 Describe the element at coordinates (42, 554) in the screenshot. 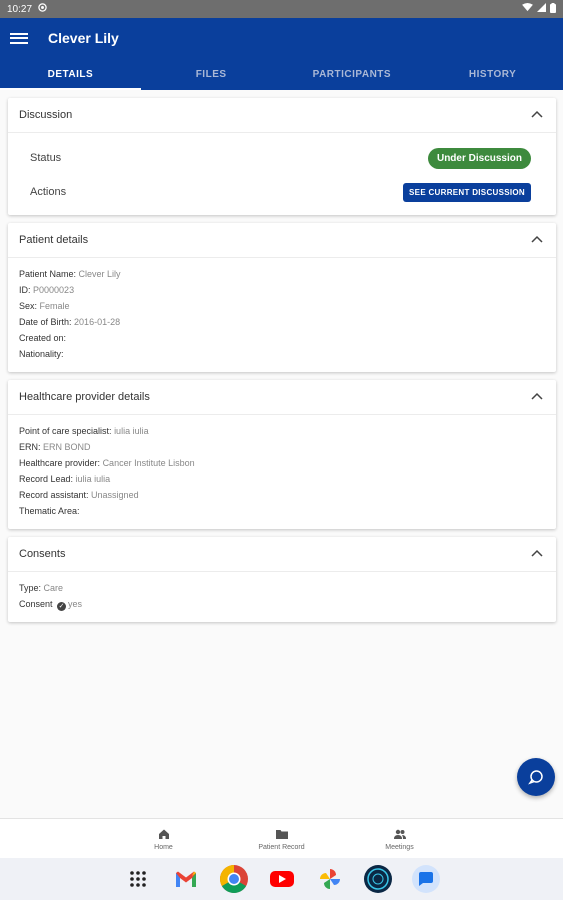

I see `consents-title: Consents` at that location.